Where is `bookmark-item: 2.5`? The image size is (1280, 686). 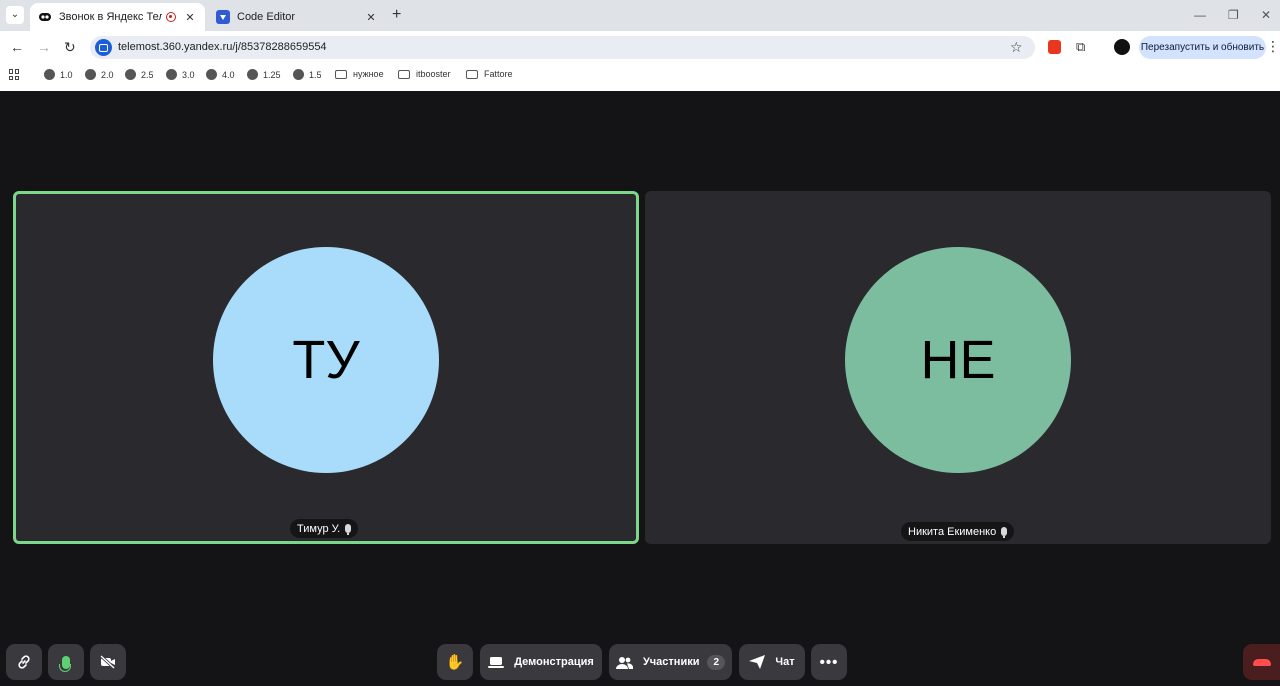 bookmark-item: 2.5 is located at coordinates (139, 74).